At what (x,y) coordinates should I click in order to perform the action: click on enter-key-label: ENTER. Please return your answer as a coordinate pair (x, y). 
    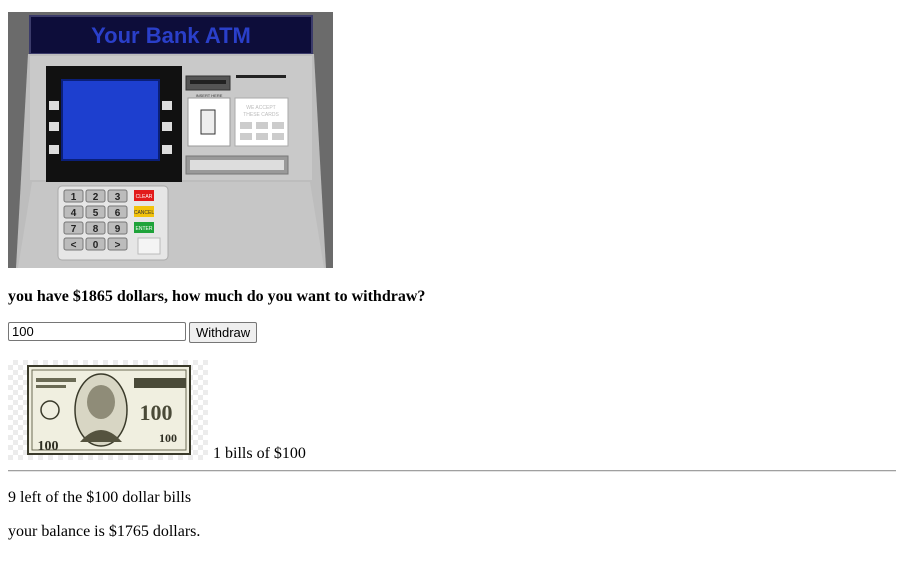
    Looking at the image, I should click on (144, 229).